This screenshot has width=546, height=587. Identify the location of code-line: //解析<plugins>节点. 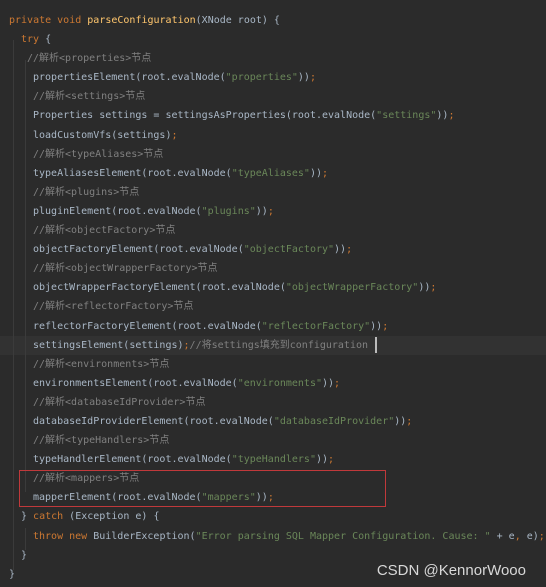
(273, 192).